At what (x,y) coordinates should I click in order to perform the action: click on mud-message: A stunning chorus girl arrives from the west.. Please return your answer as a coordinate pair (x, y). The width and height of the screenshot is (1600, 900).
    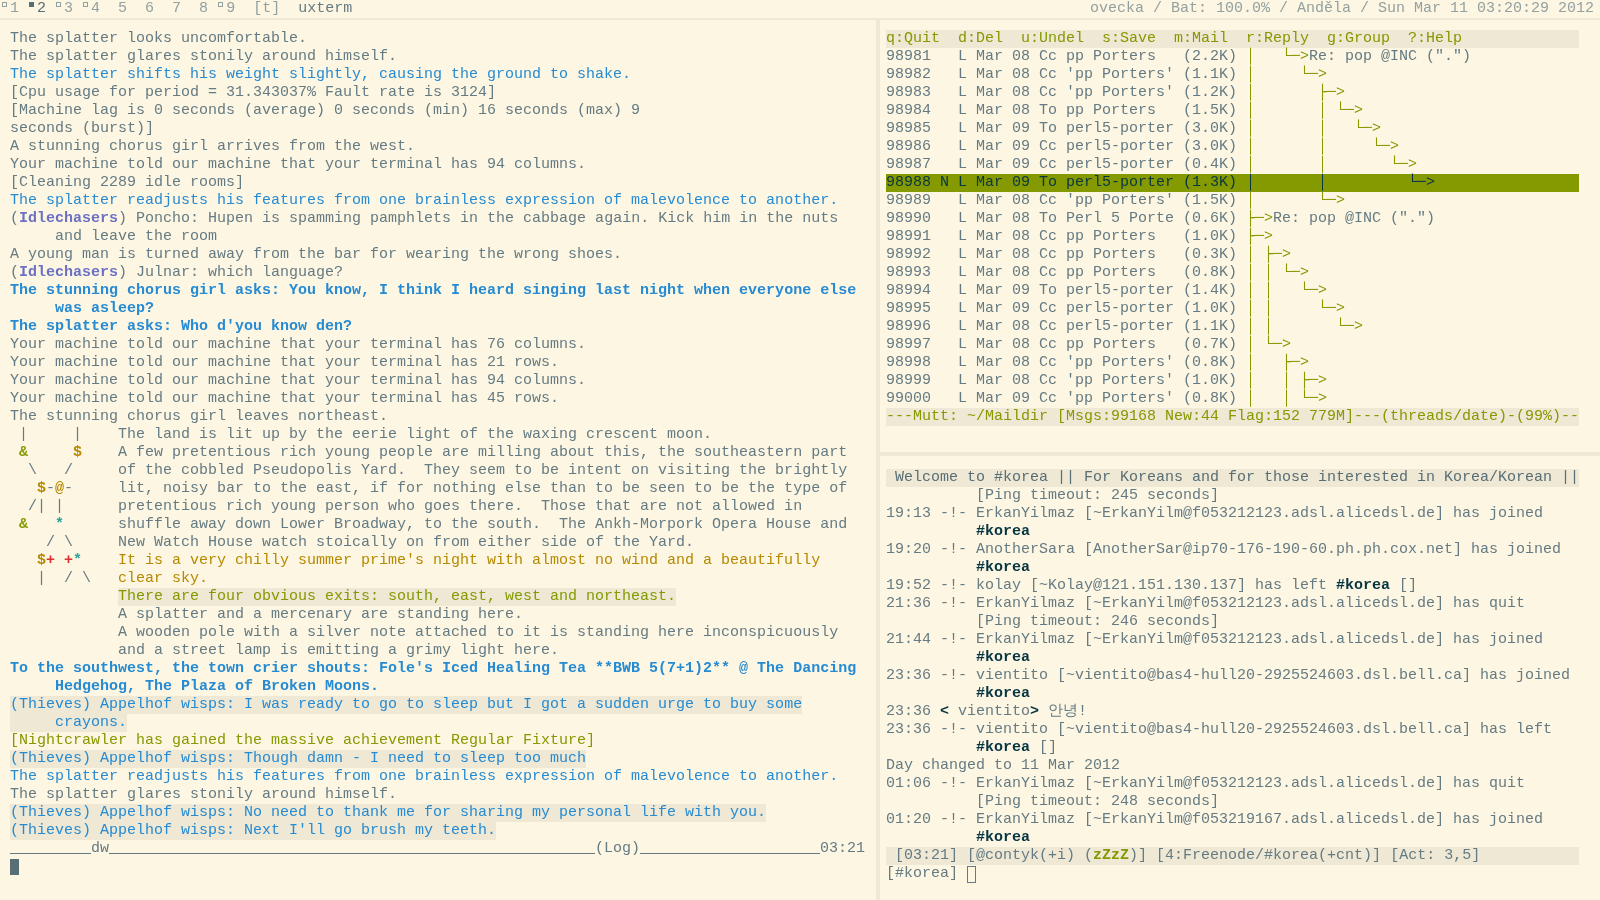
    Looking at the image, I should click on (213, 147).